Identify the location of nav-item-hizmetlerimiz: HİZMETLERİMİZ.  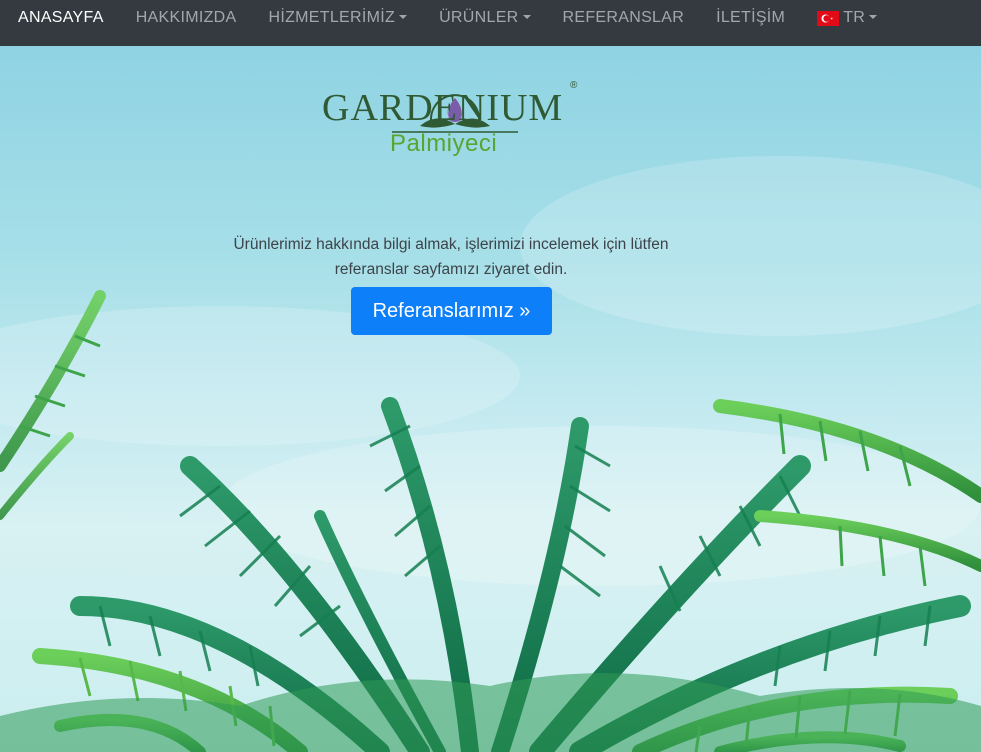
(338, 23).